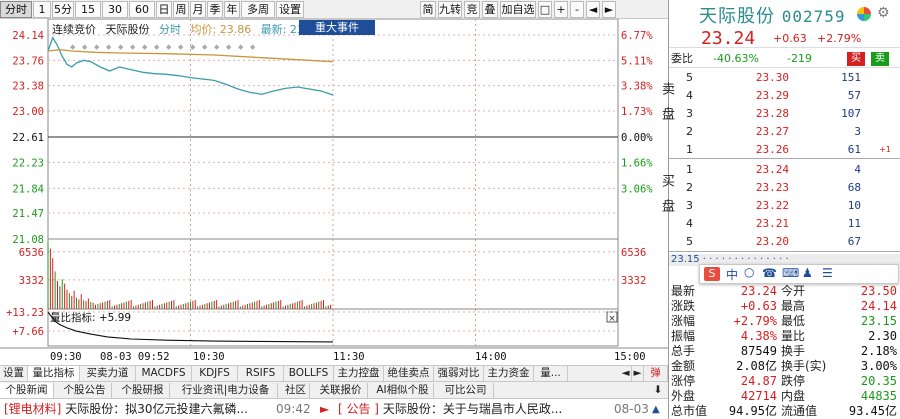 The image size is (900, 419). What do you see at coordinates (215, 9) in the screenshot?
I see `period-tab-9: 季` at bounding box center [215, 9].